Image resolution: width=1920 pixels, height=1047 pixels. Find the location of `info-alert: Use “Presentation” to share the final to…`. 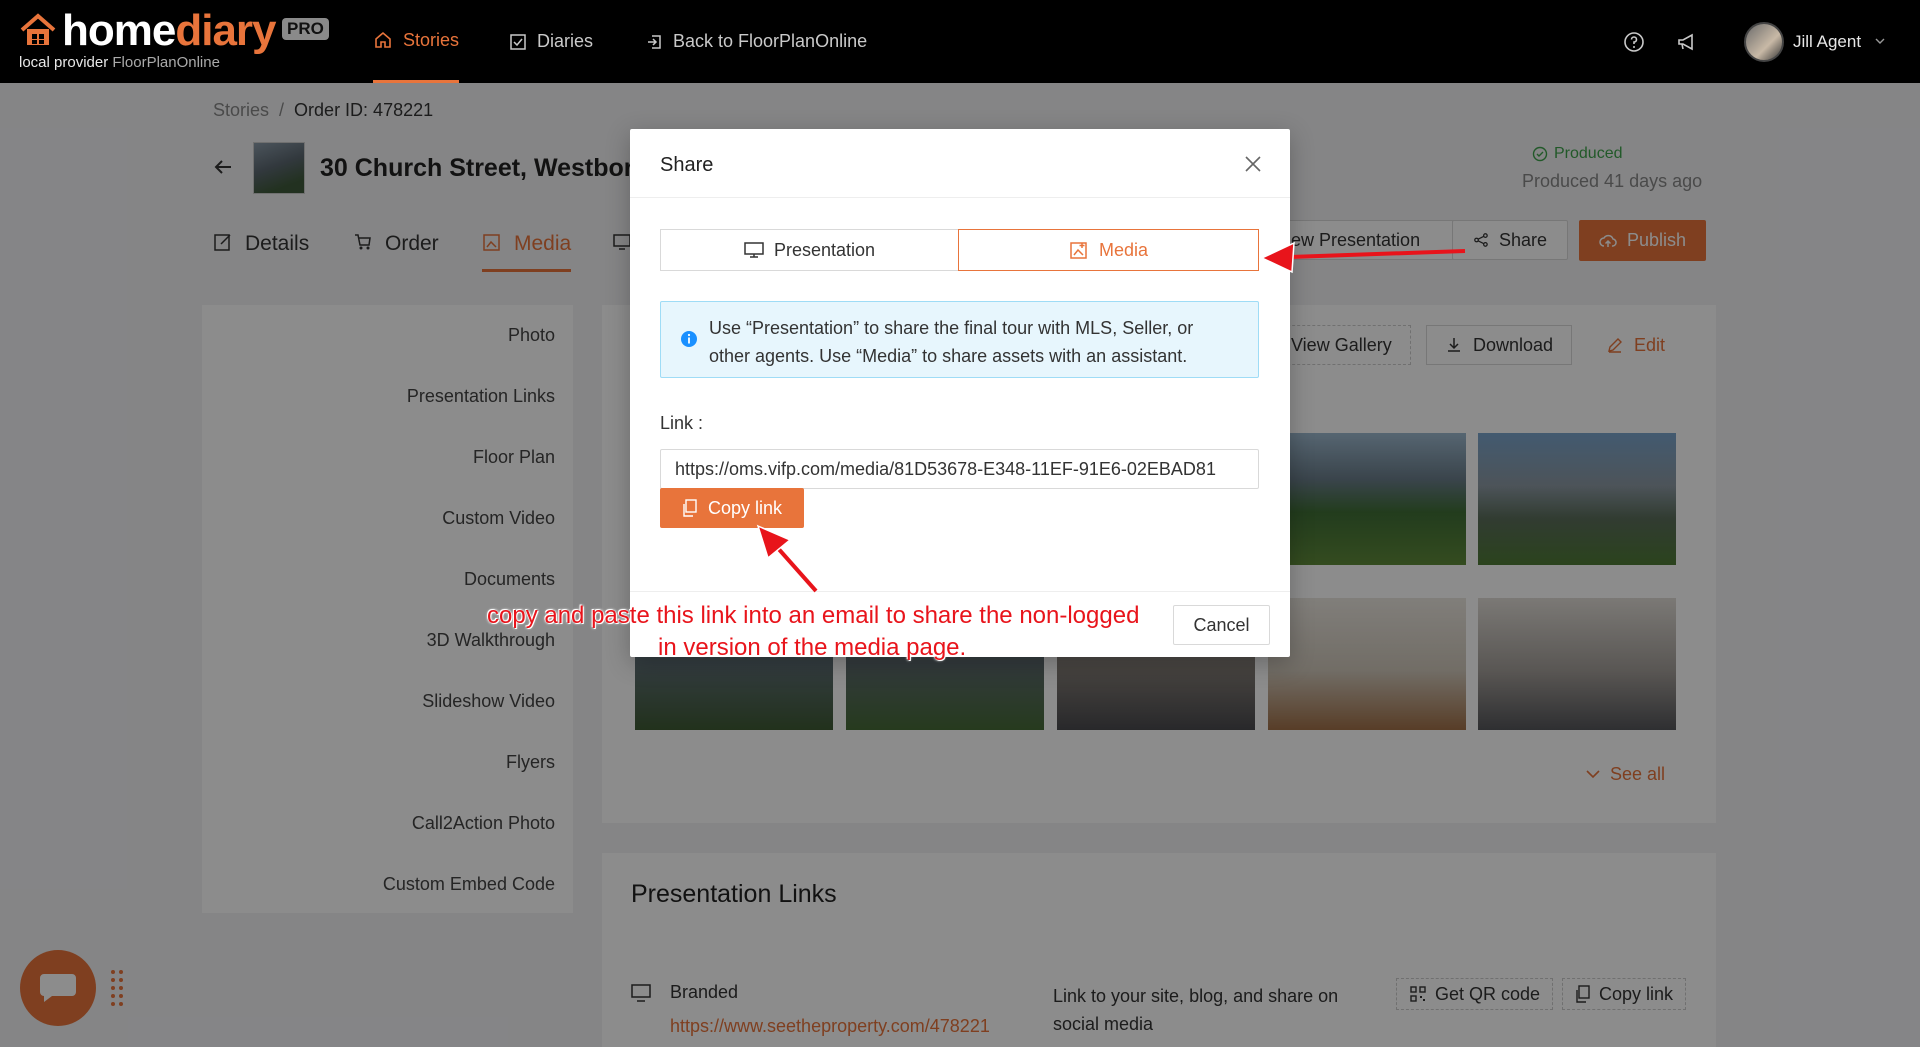

info-alert: Use “Presentation” to share the final to… is located at coordinates (959, 339).